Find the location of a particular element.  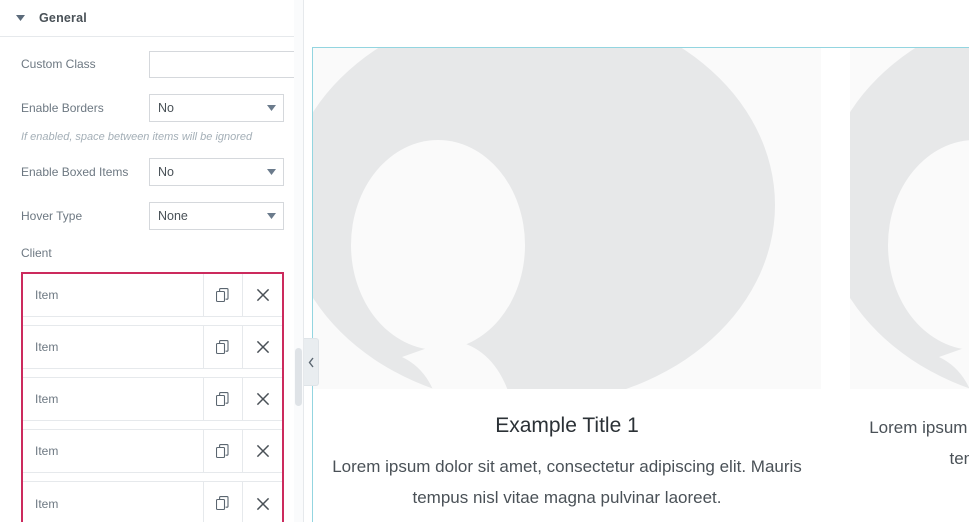

enable-boxed-items-select-wrap: No is located at coordinates (216, 172).